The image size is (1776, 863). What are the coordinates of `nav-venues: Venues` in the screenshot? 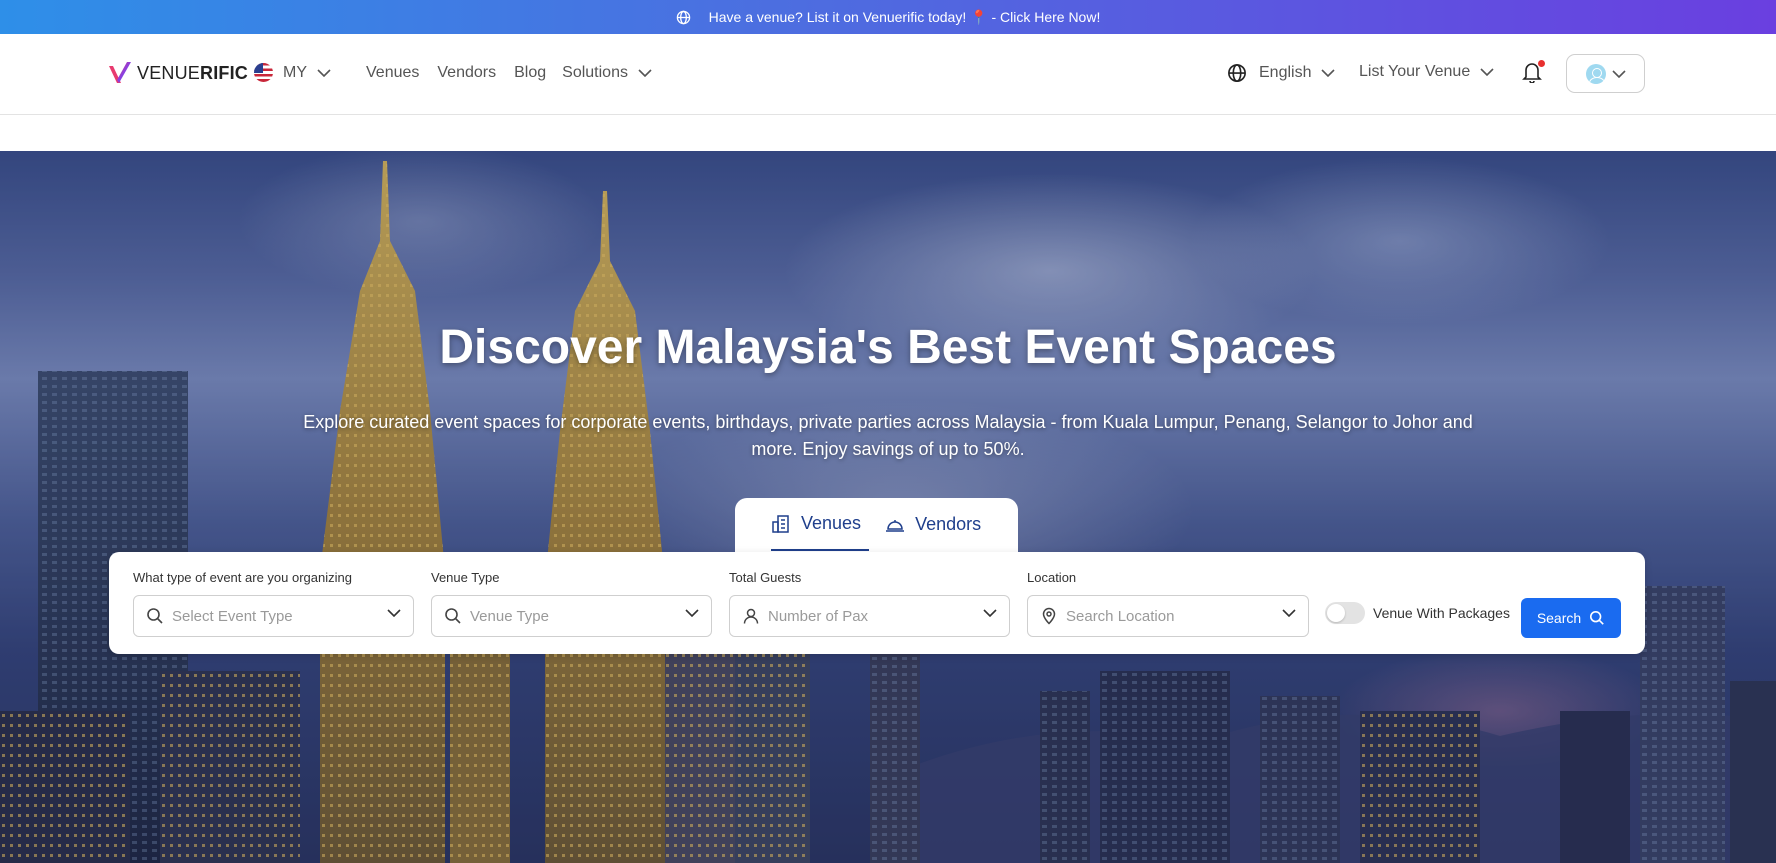 It's located at (392, 73).